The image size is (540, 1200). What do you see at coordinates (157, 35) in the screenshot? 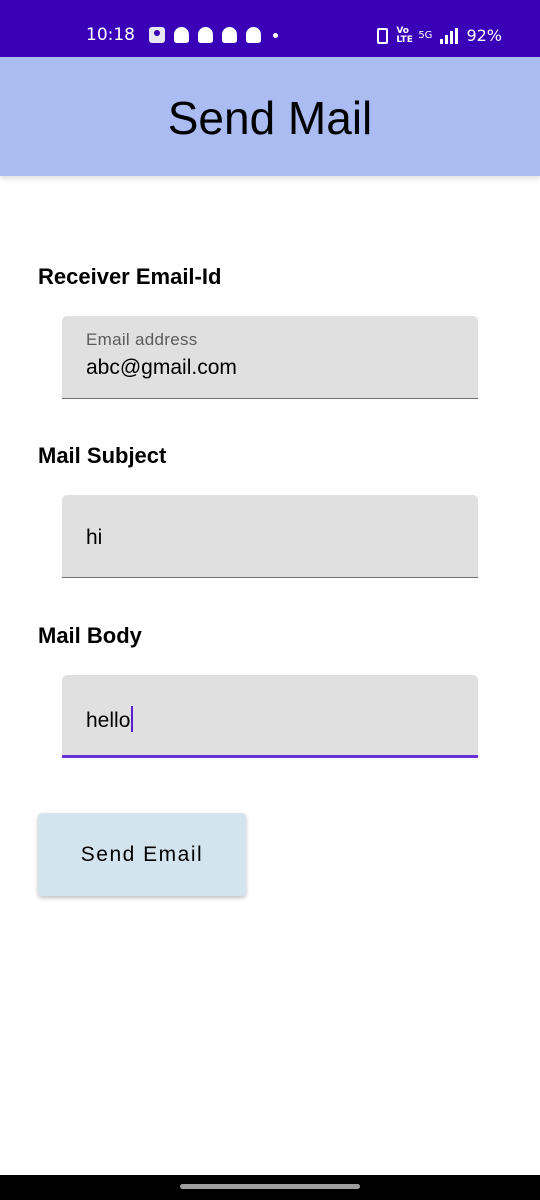
I see `contacts-icon` at bounding box center [157, 35].